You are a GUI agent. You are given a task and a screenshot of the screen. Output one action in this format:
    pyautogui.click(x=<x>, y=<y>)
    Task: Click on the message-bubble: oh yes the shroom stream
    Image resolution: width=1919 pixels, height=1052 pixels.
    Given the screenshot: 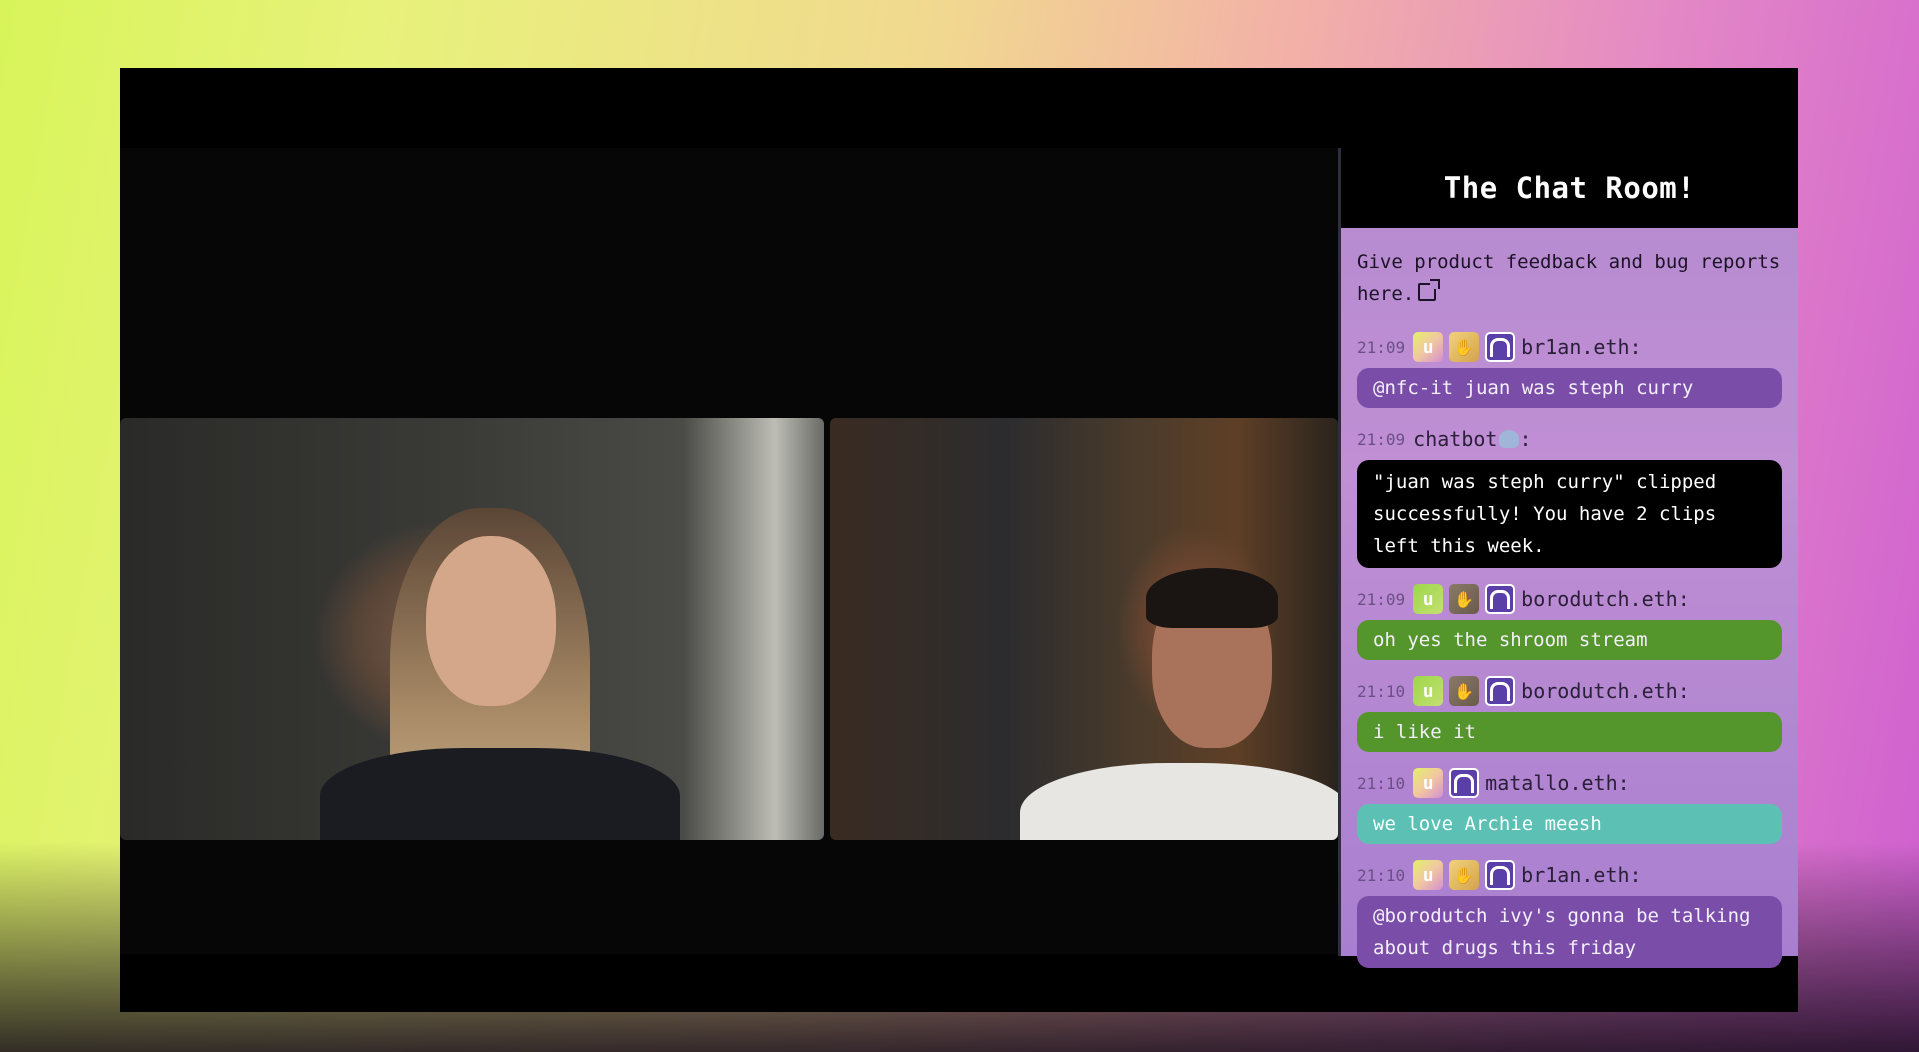 What is the action you would take?
    pyautogui.click(x=1569, y=640)
    